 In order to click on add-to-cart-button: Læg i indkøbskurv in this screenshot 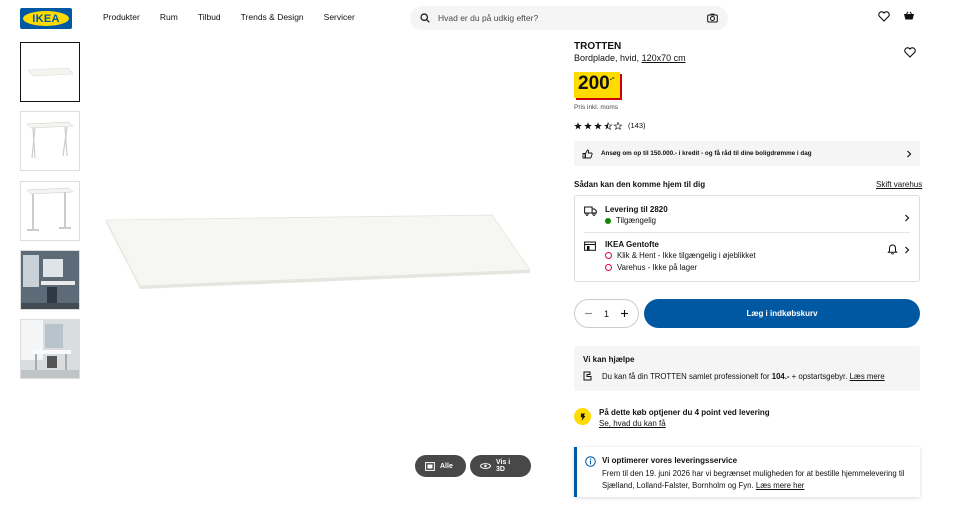, I will do `click(782, 313)`.